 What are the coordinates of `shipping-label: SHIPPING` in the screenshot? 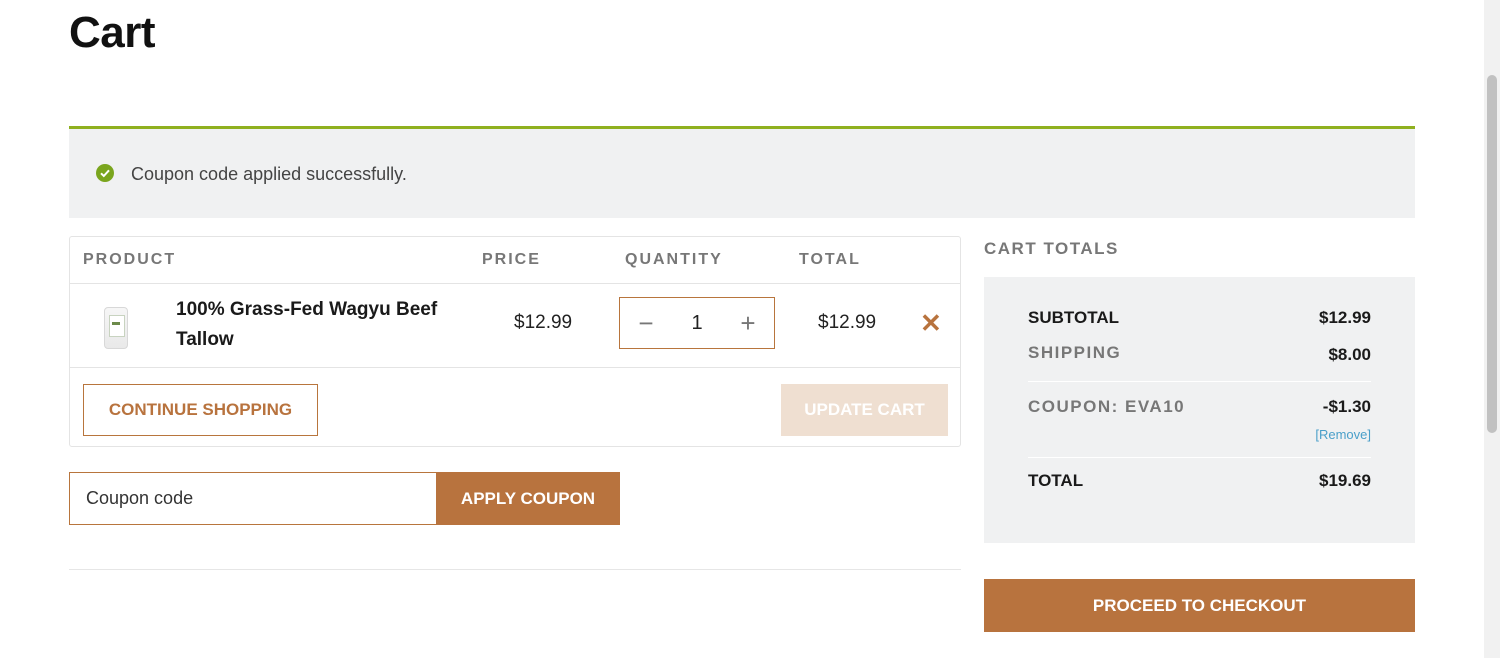 It's located at (1075, 352).